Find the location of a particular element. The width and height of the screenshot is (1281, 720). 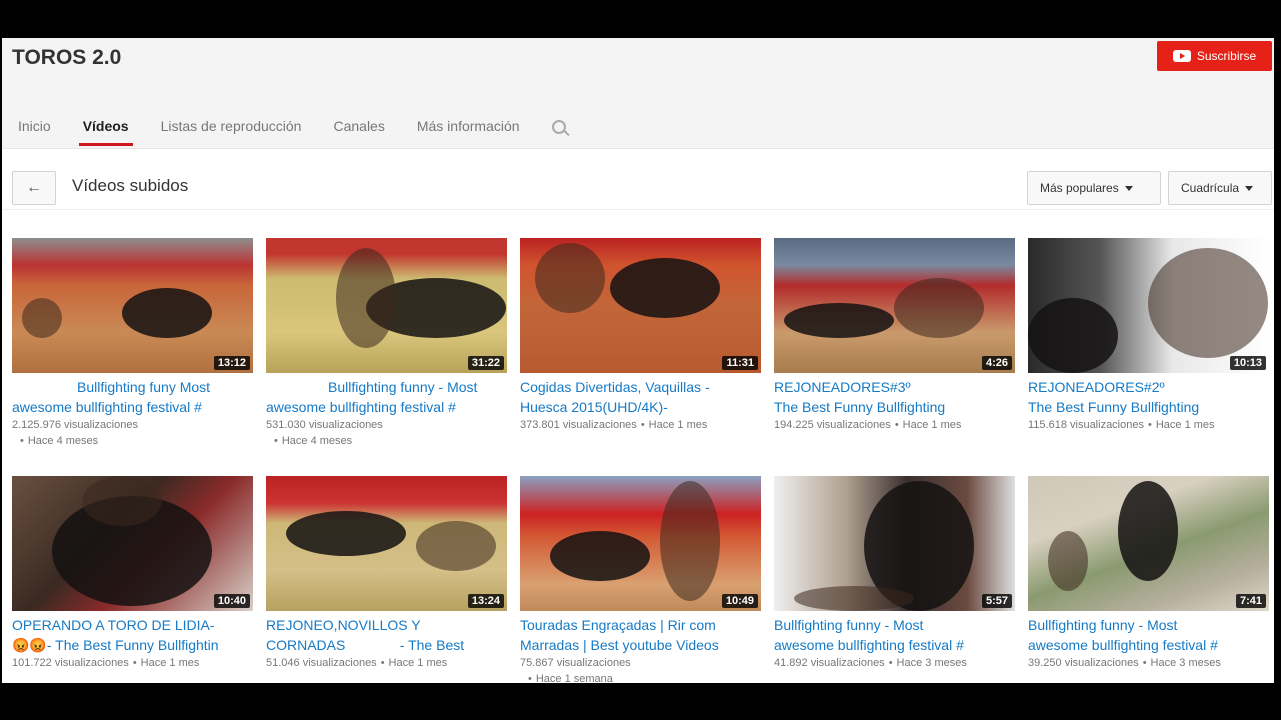

video-title-line: Marradas | Best youtube Videos is located at coordinates (619, 645).